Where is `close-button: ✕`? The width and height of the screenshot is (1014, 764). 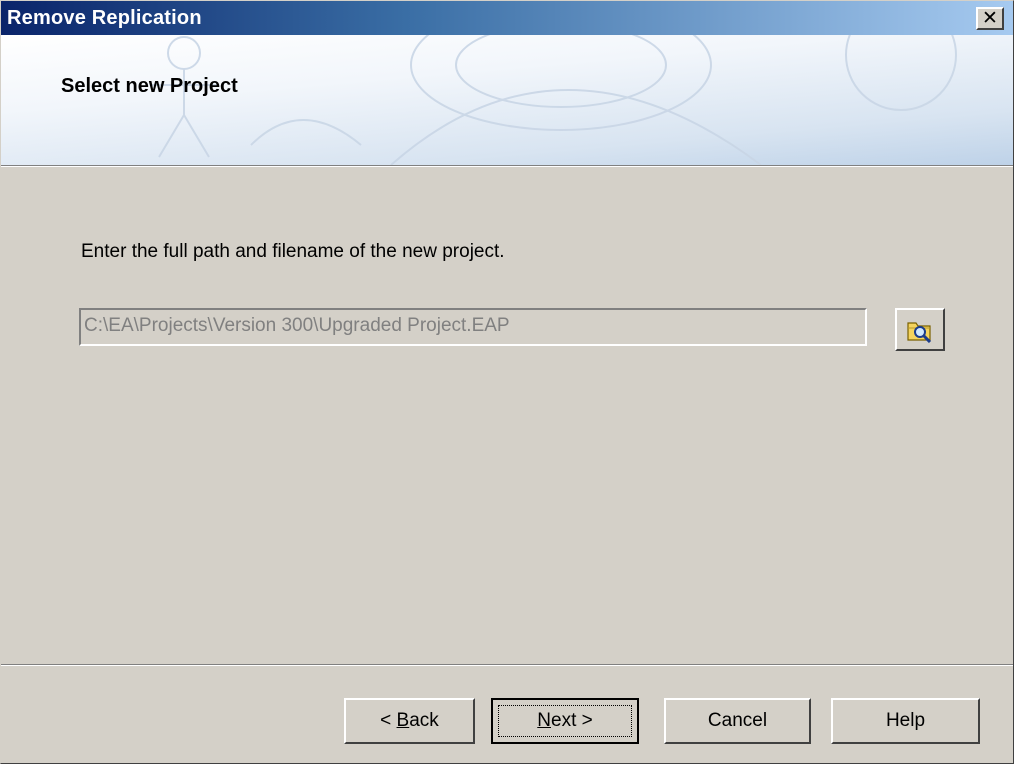 close-button: ✕ is located at coordinates (990, 18).